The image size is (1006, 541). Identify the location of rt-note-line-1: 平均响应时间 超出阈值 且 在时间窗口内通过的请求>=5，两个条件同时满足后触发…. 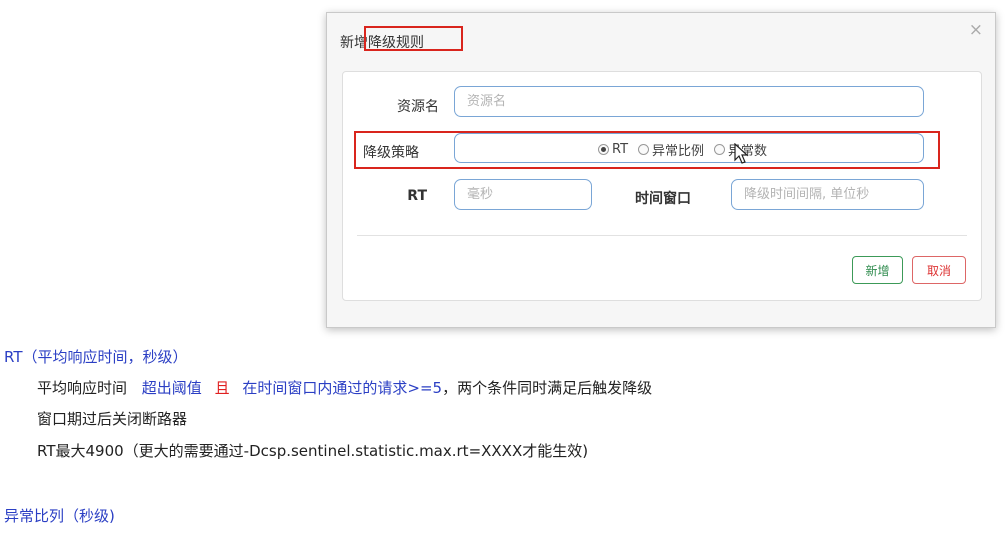
(344, 387).